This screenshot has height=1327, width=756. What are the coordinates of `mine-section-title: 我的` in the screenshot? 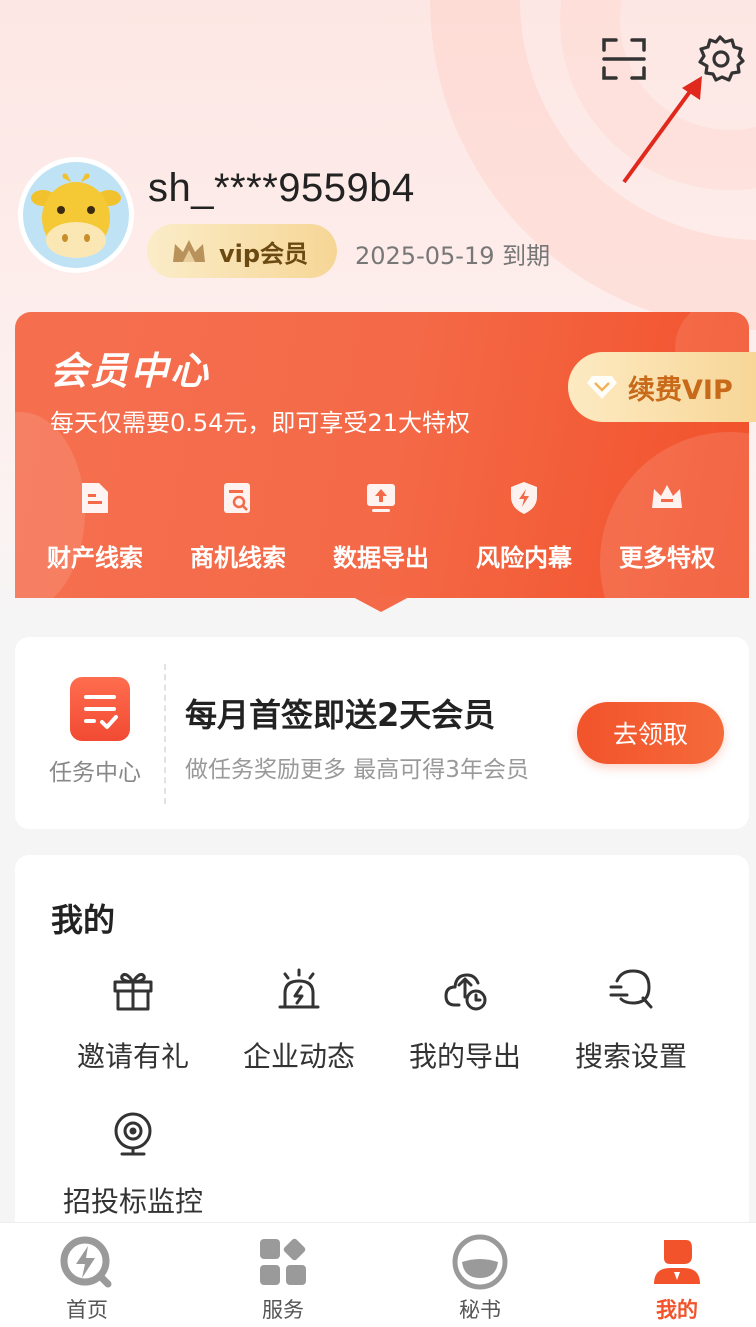 It's located at (83, 920).